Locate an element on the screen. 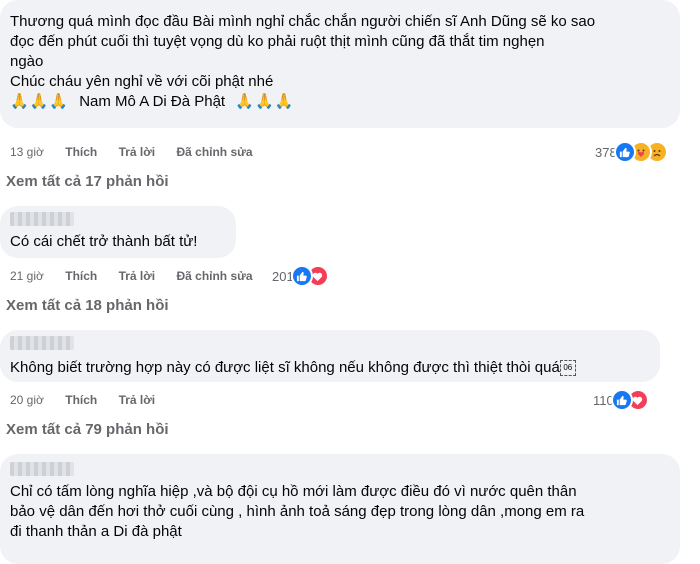 Image resolution: width=700 pixels, height=564 pixels. comment-text-line: ngào is located at coordinates (27, 61).